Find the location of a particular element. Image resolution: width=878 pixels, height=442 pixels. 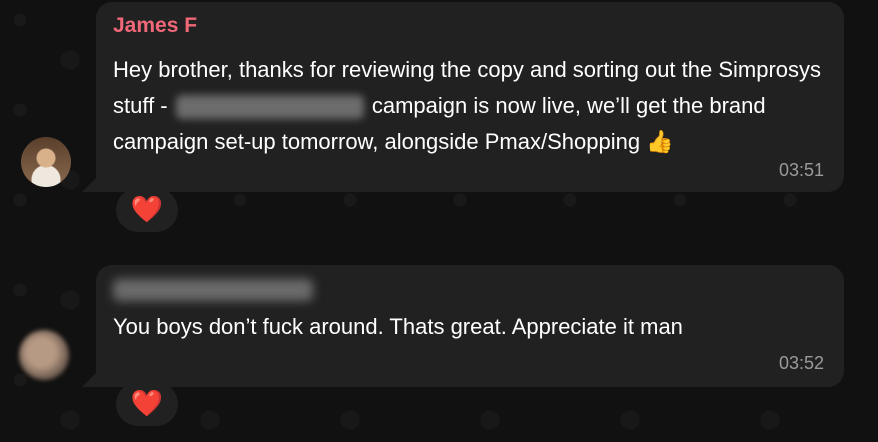

redacted-text is located at coordinates (269, 107).